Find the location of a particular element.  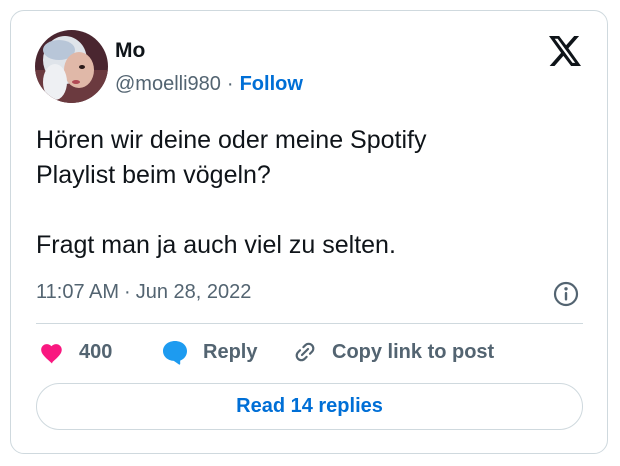

like-button: 400 is located at coordinates (75, 352).